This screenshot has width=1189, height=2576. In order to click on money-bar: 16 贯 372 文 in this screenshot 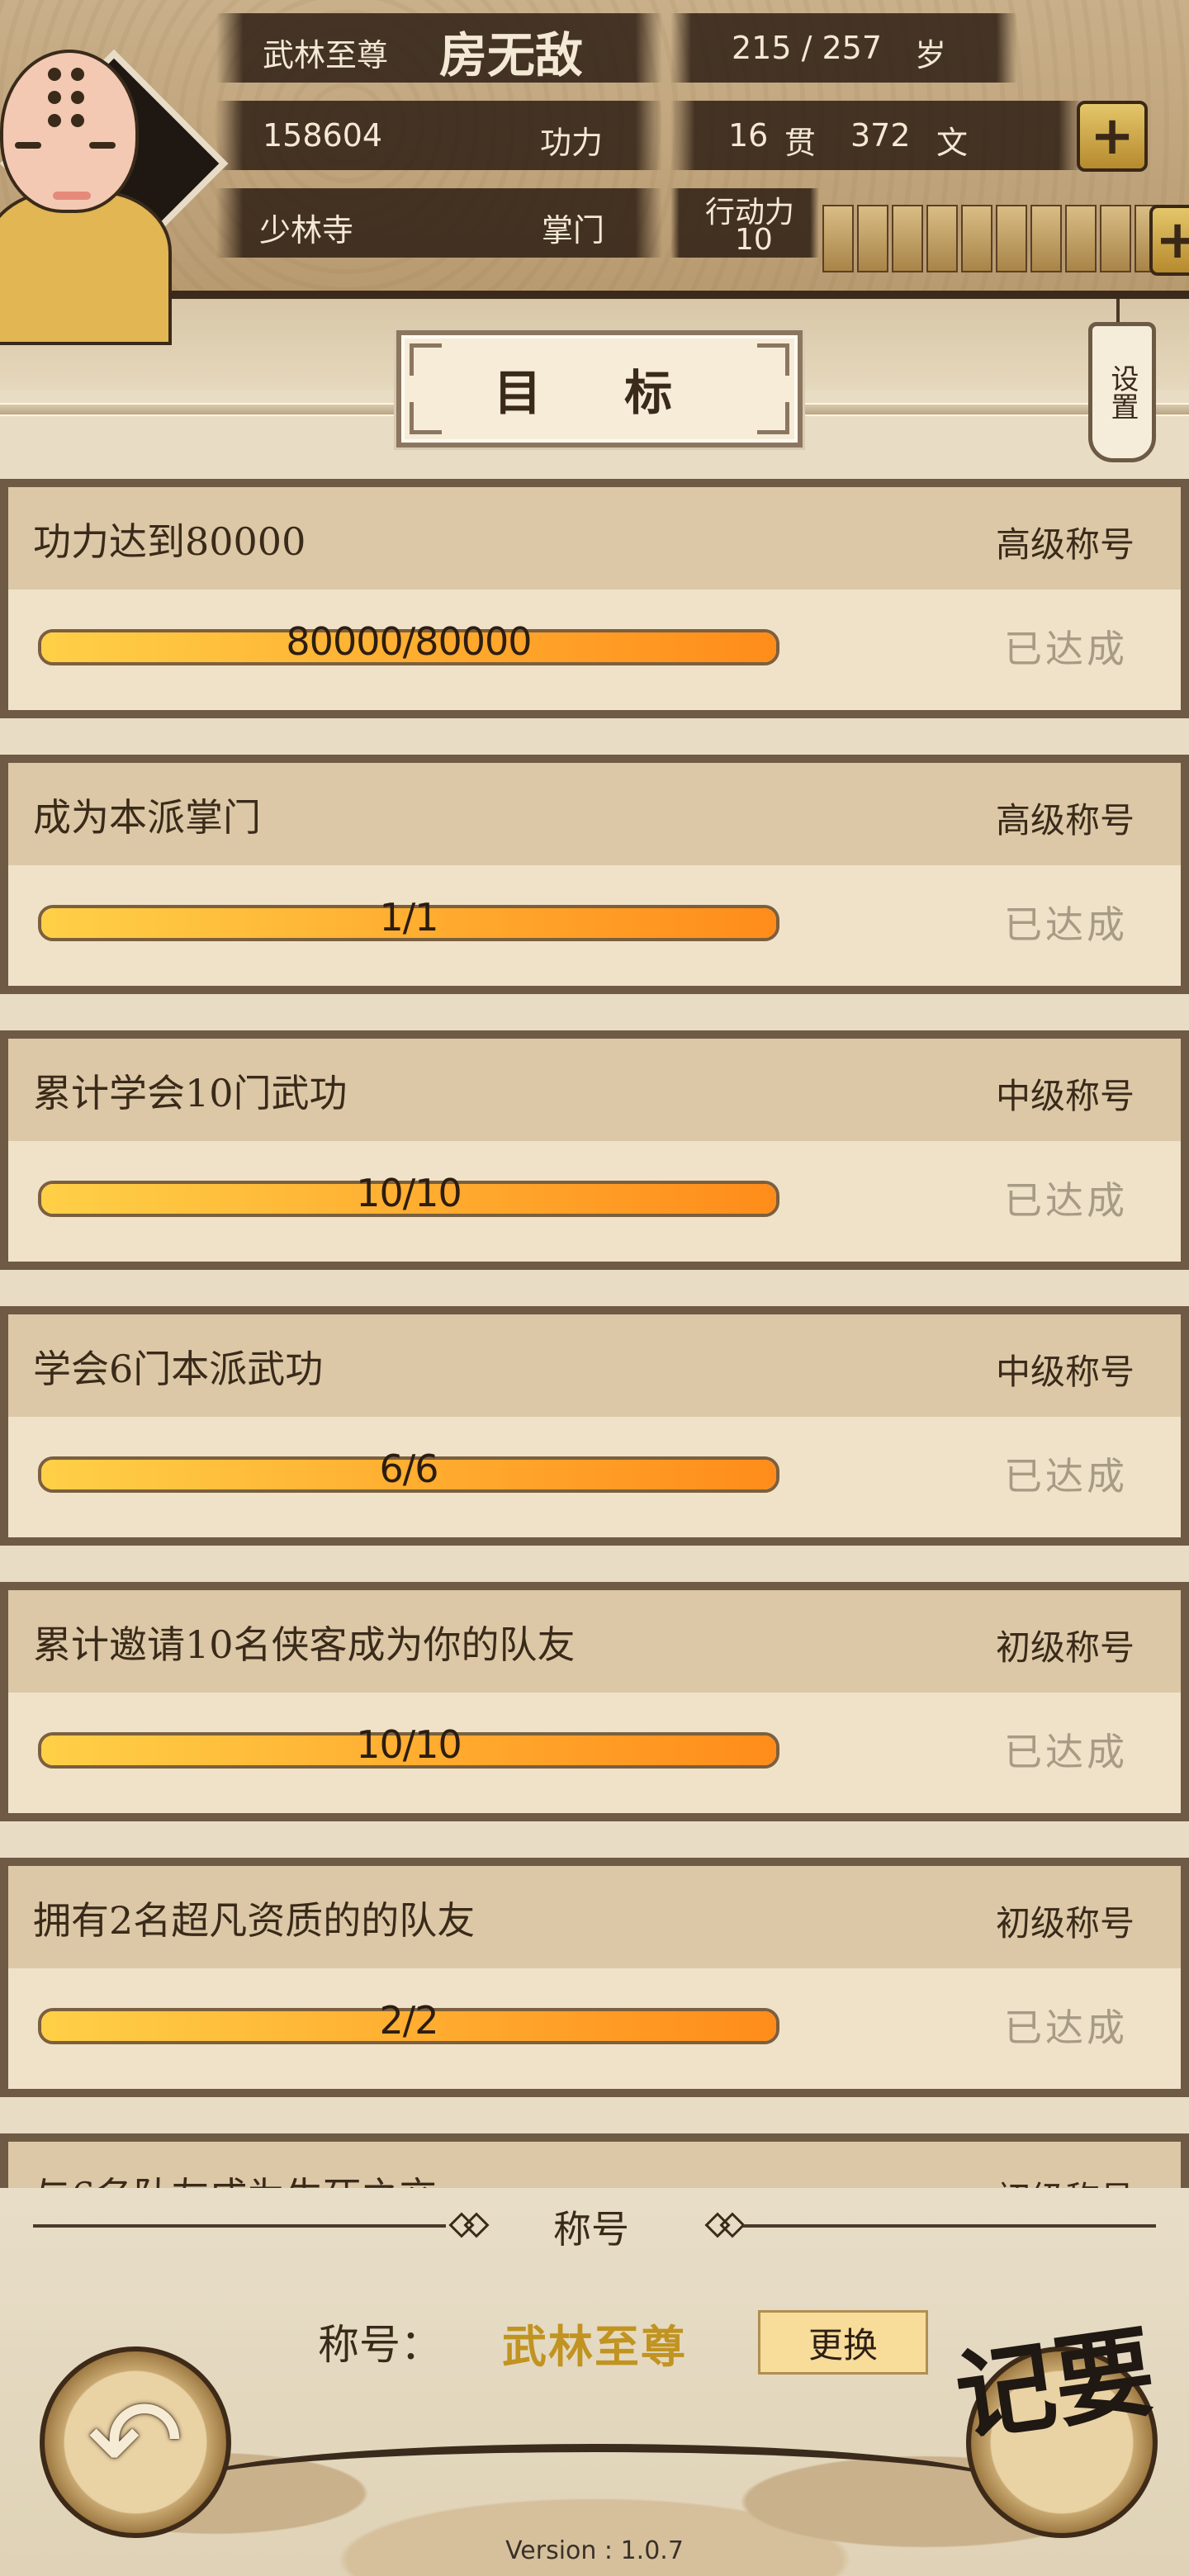, I will do `click(876, 135)`.